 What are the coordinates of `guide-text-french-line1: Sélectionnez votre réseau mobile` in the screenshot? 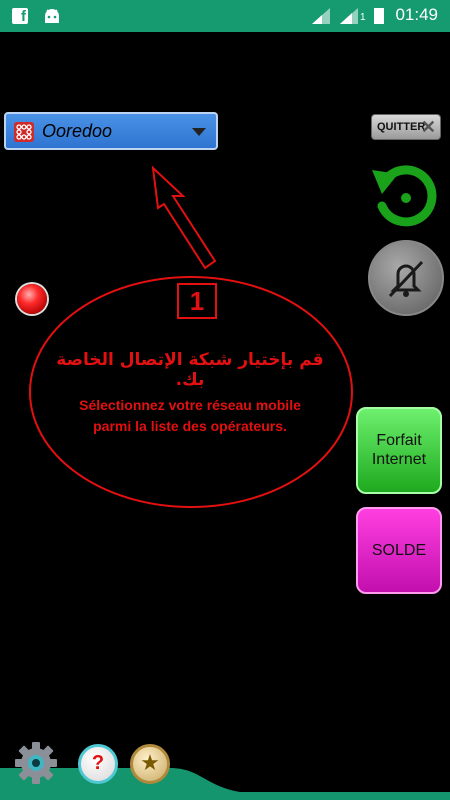 It's located at (190, 405).